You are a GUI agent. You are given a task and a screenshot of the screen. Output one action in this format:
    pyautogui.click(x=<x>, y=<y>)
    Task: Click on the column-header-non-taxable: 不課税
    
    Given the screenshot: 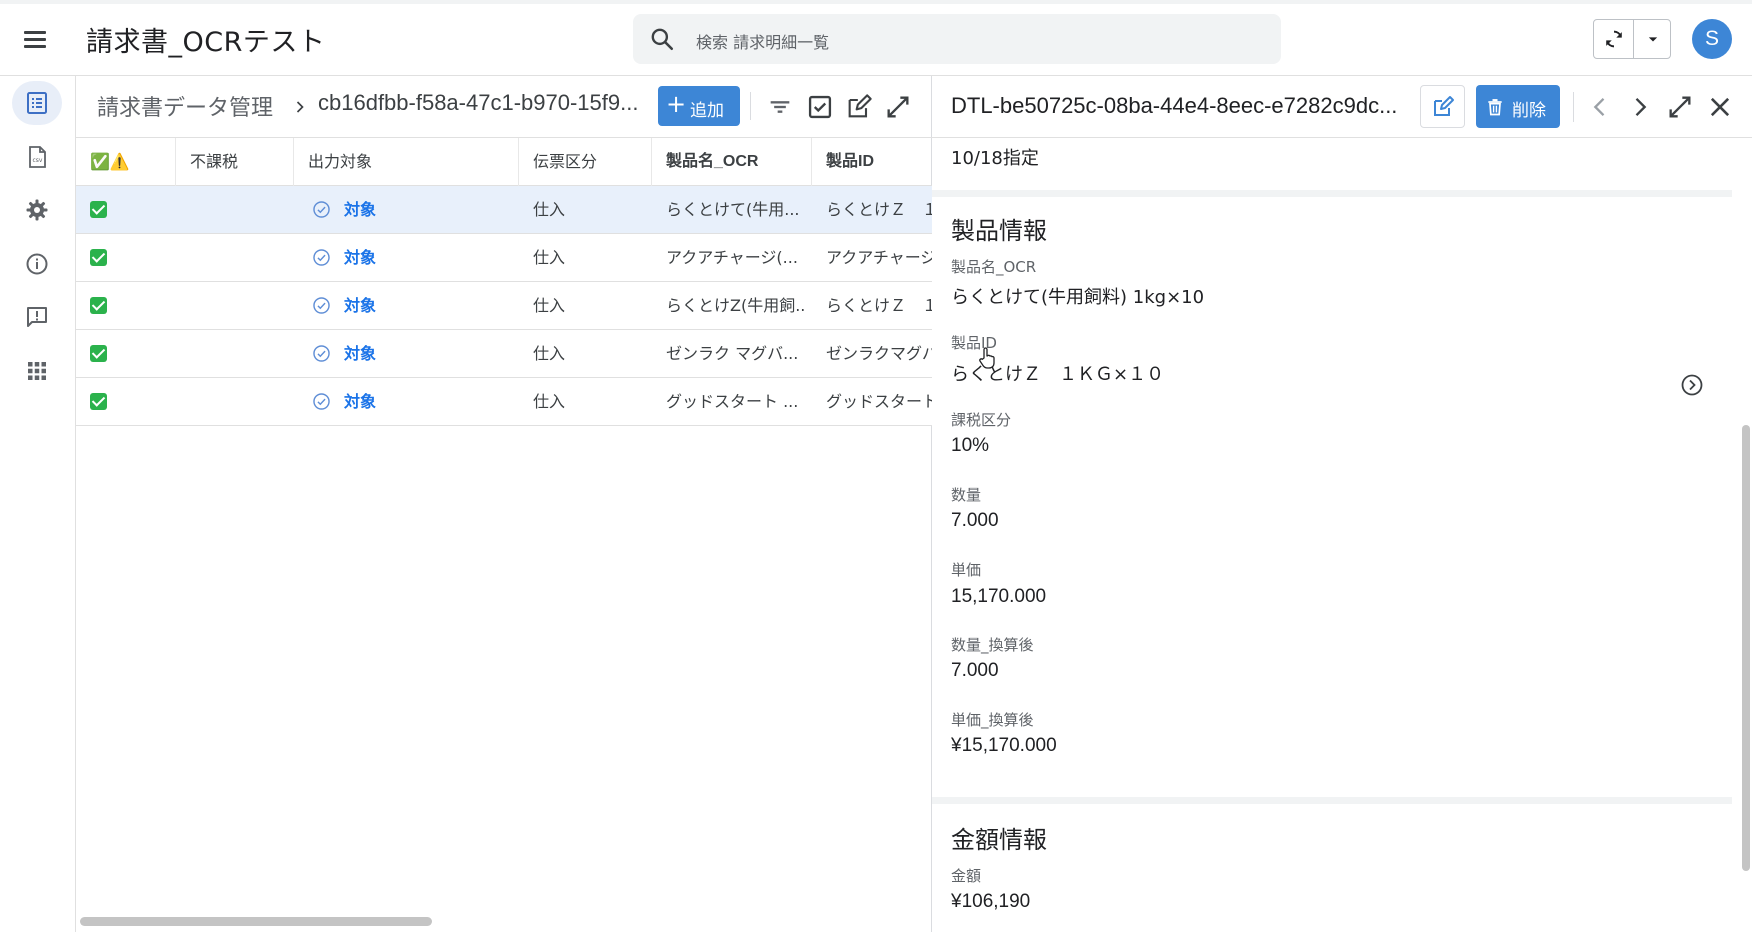 What is the action you would take?
    pyautogui.click(x=235, y=162)
    